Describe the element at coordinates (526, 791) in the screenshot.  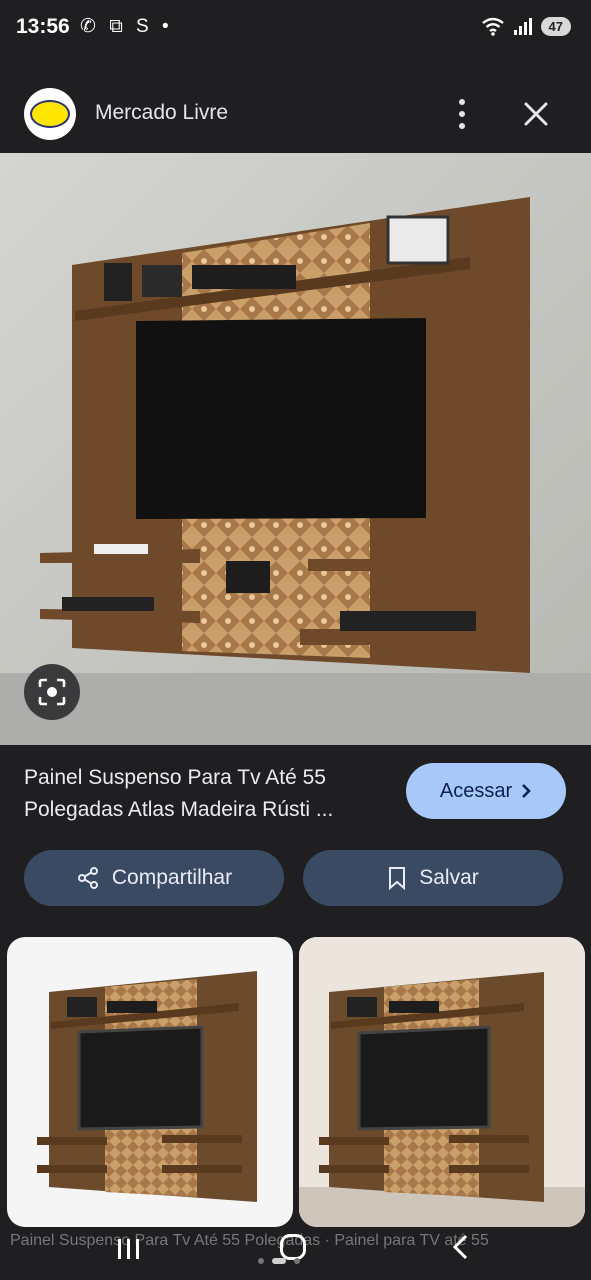
I see `chevron-right-icon` at that location.